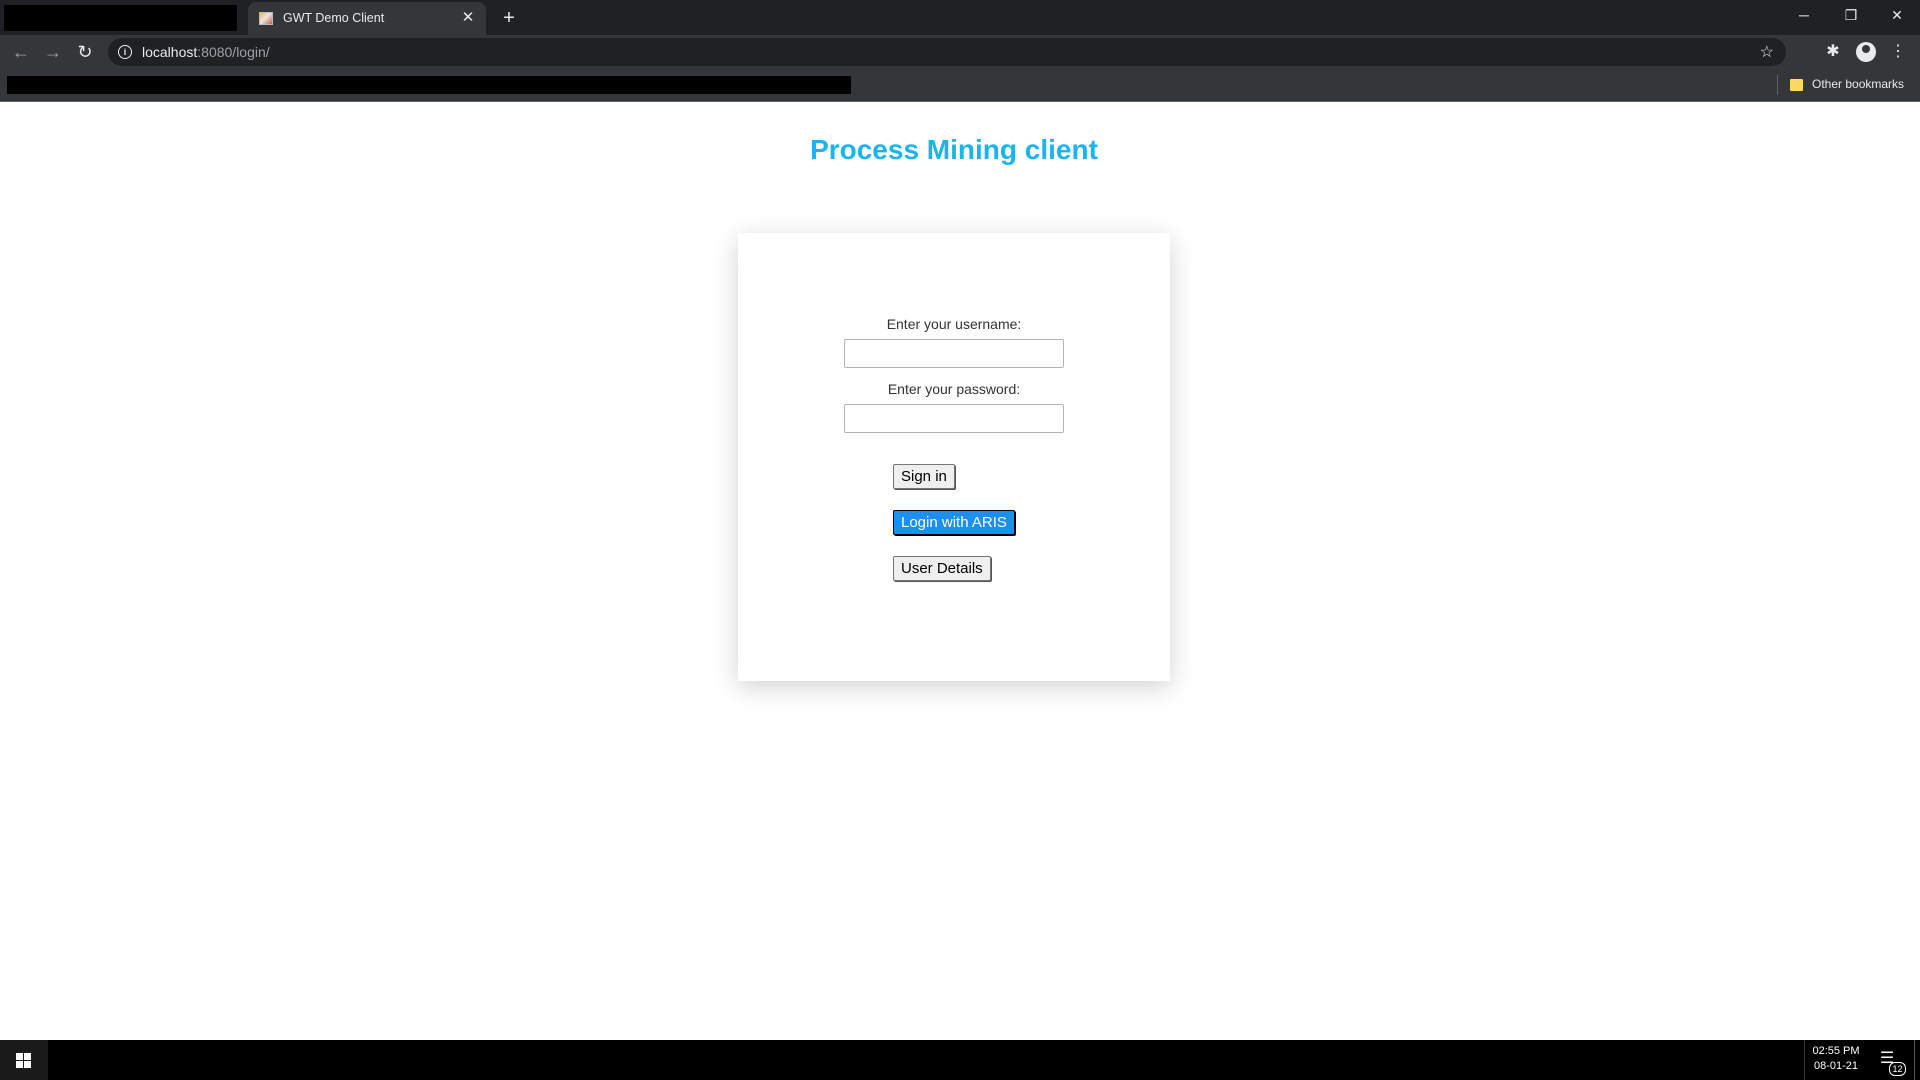  What do you see at coordinates (924, 476) in the screenshot?
I see `sign-in-button: Sign in` at bounding box center [924, 476].